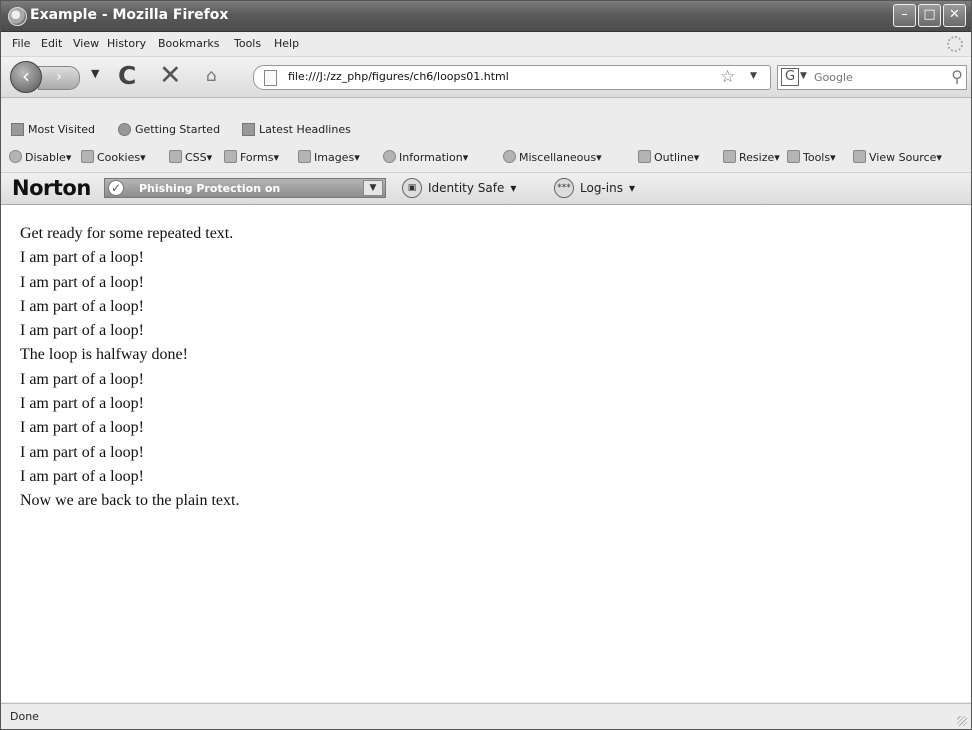  What do you see at coordinates (552, 157) in the screenshot?
I see `wd-miscellaneous: Miscellaneous▾` at bounding box center [552, 157].